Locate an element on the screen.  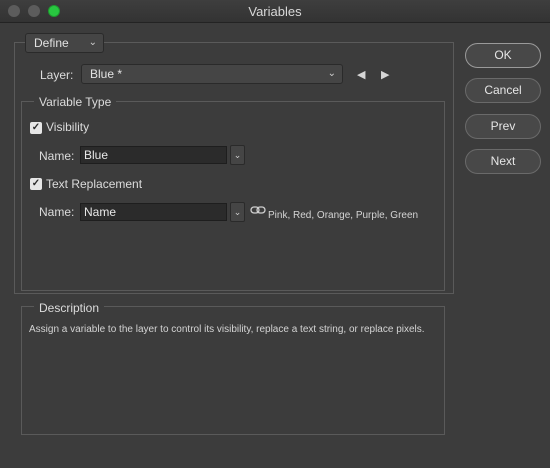
window-title: Variables is located at coordinates (275, 11).